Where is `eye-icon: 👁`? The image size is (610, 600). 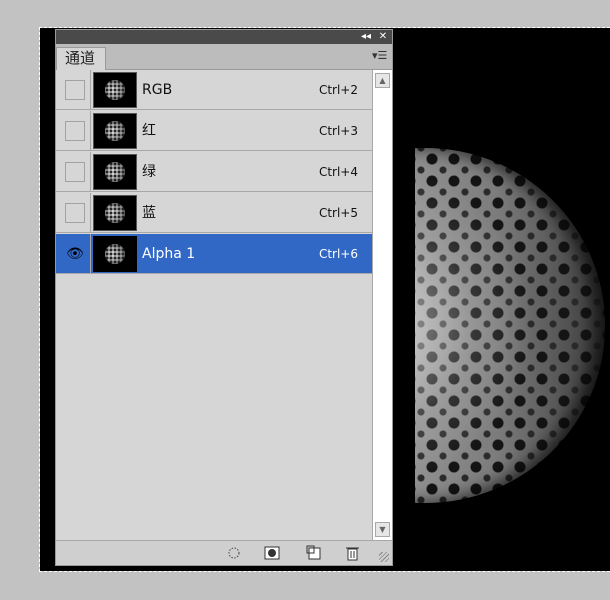
eye-icon: 👁 is located at coordinates (75, 254).